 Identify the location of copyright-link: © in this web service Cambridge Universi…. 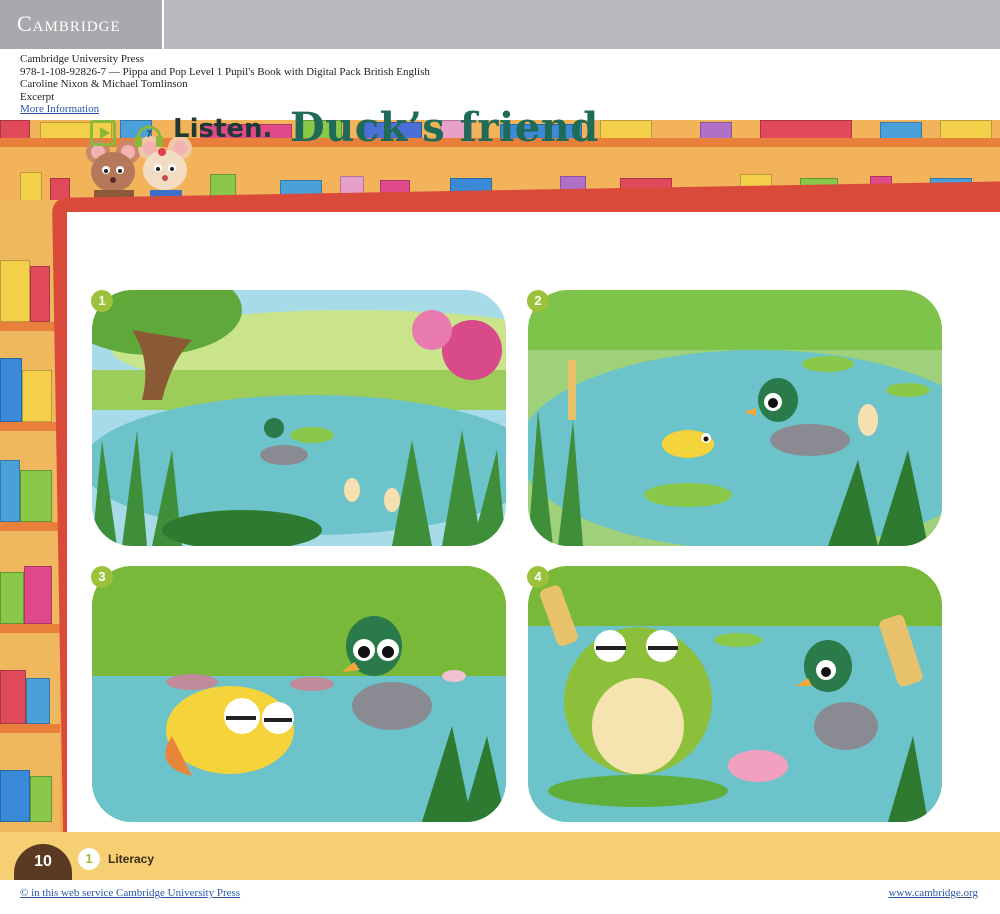
(130, 893).